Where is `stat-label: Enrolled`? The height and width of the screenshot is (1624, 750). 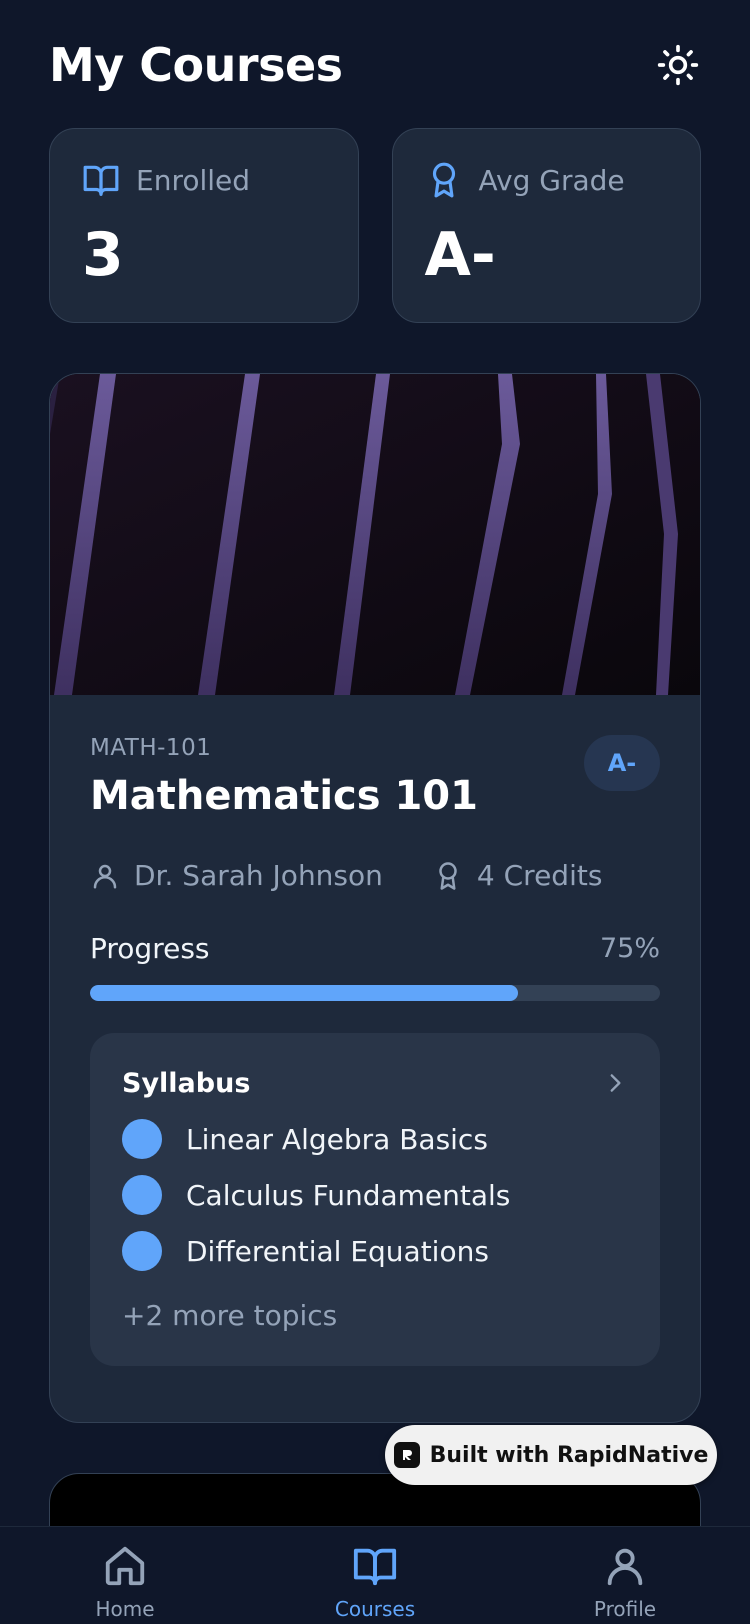 stat-label: Enrolled is located at coordinates (193, 180).